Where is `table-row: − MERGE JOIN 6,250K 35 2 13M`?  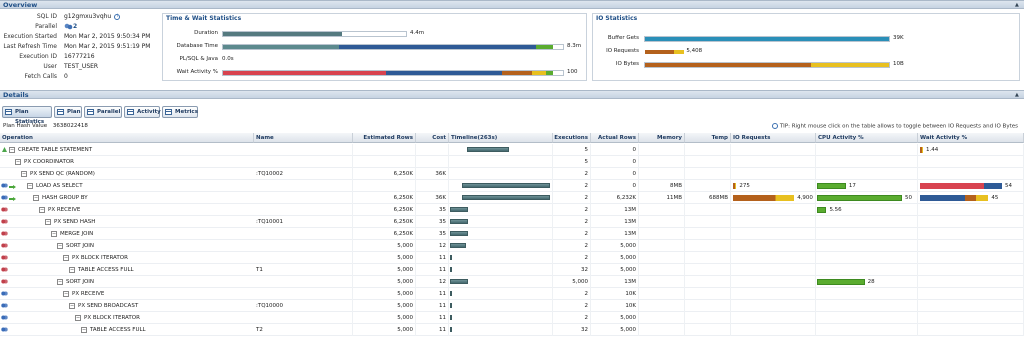 table-row: − MERGE JOIN 6,250K 35 2 13M is located at coordinates (512, 234).